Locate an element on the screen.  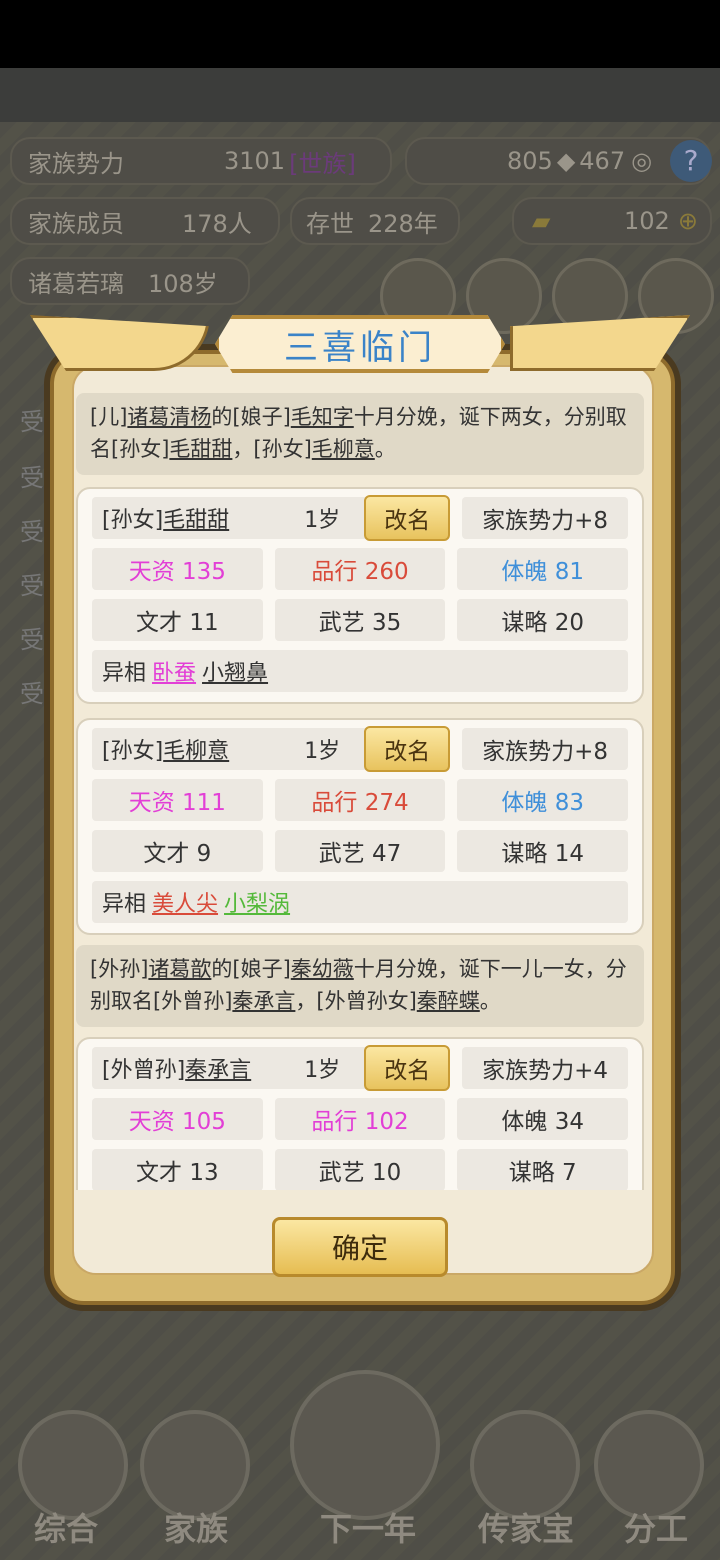
currency-box: 805 ◆ 467 ◎ is located at coordinates (558, 161).